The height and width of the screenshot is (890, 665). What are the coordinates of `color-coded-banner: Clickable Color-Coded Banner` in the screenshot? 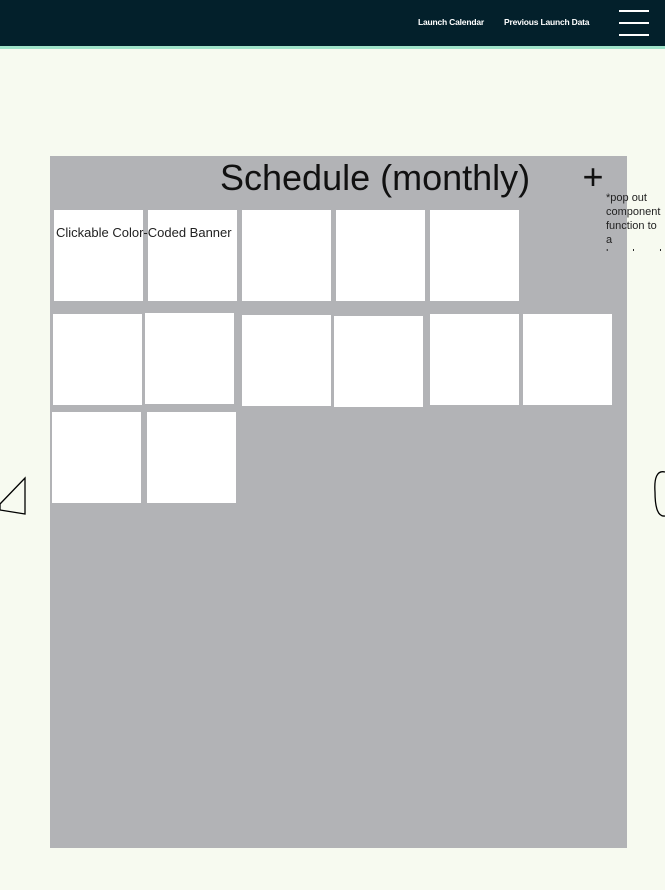 It's located at (144, 232).